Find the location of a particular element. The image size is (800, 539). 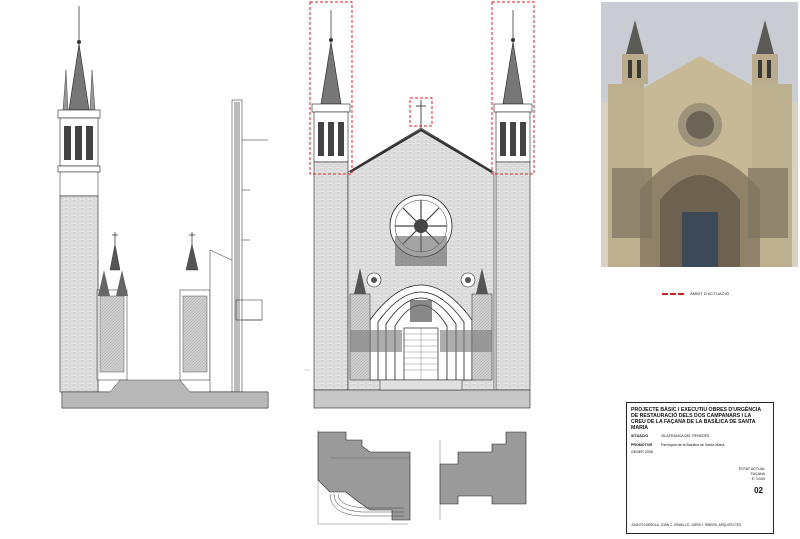

situacio-value: VILAFRANCA DEL PENEDÈS is located at coordinates (685, 436).